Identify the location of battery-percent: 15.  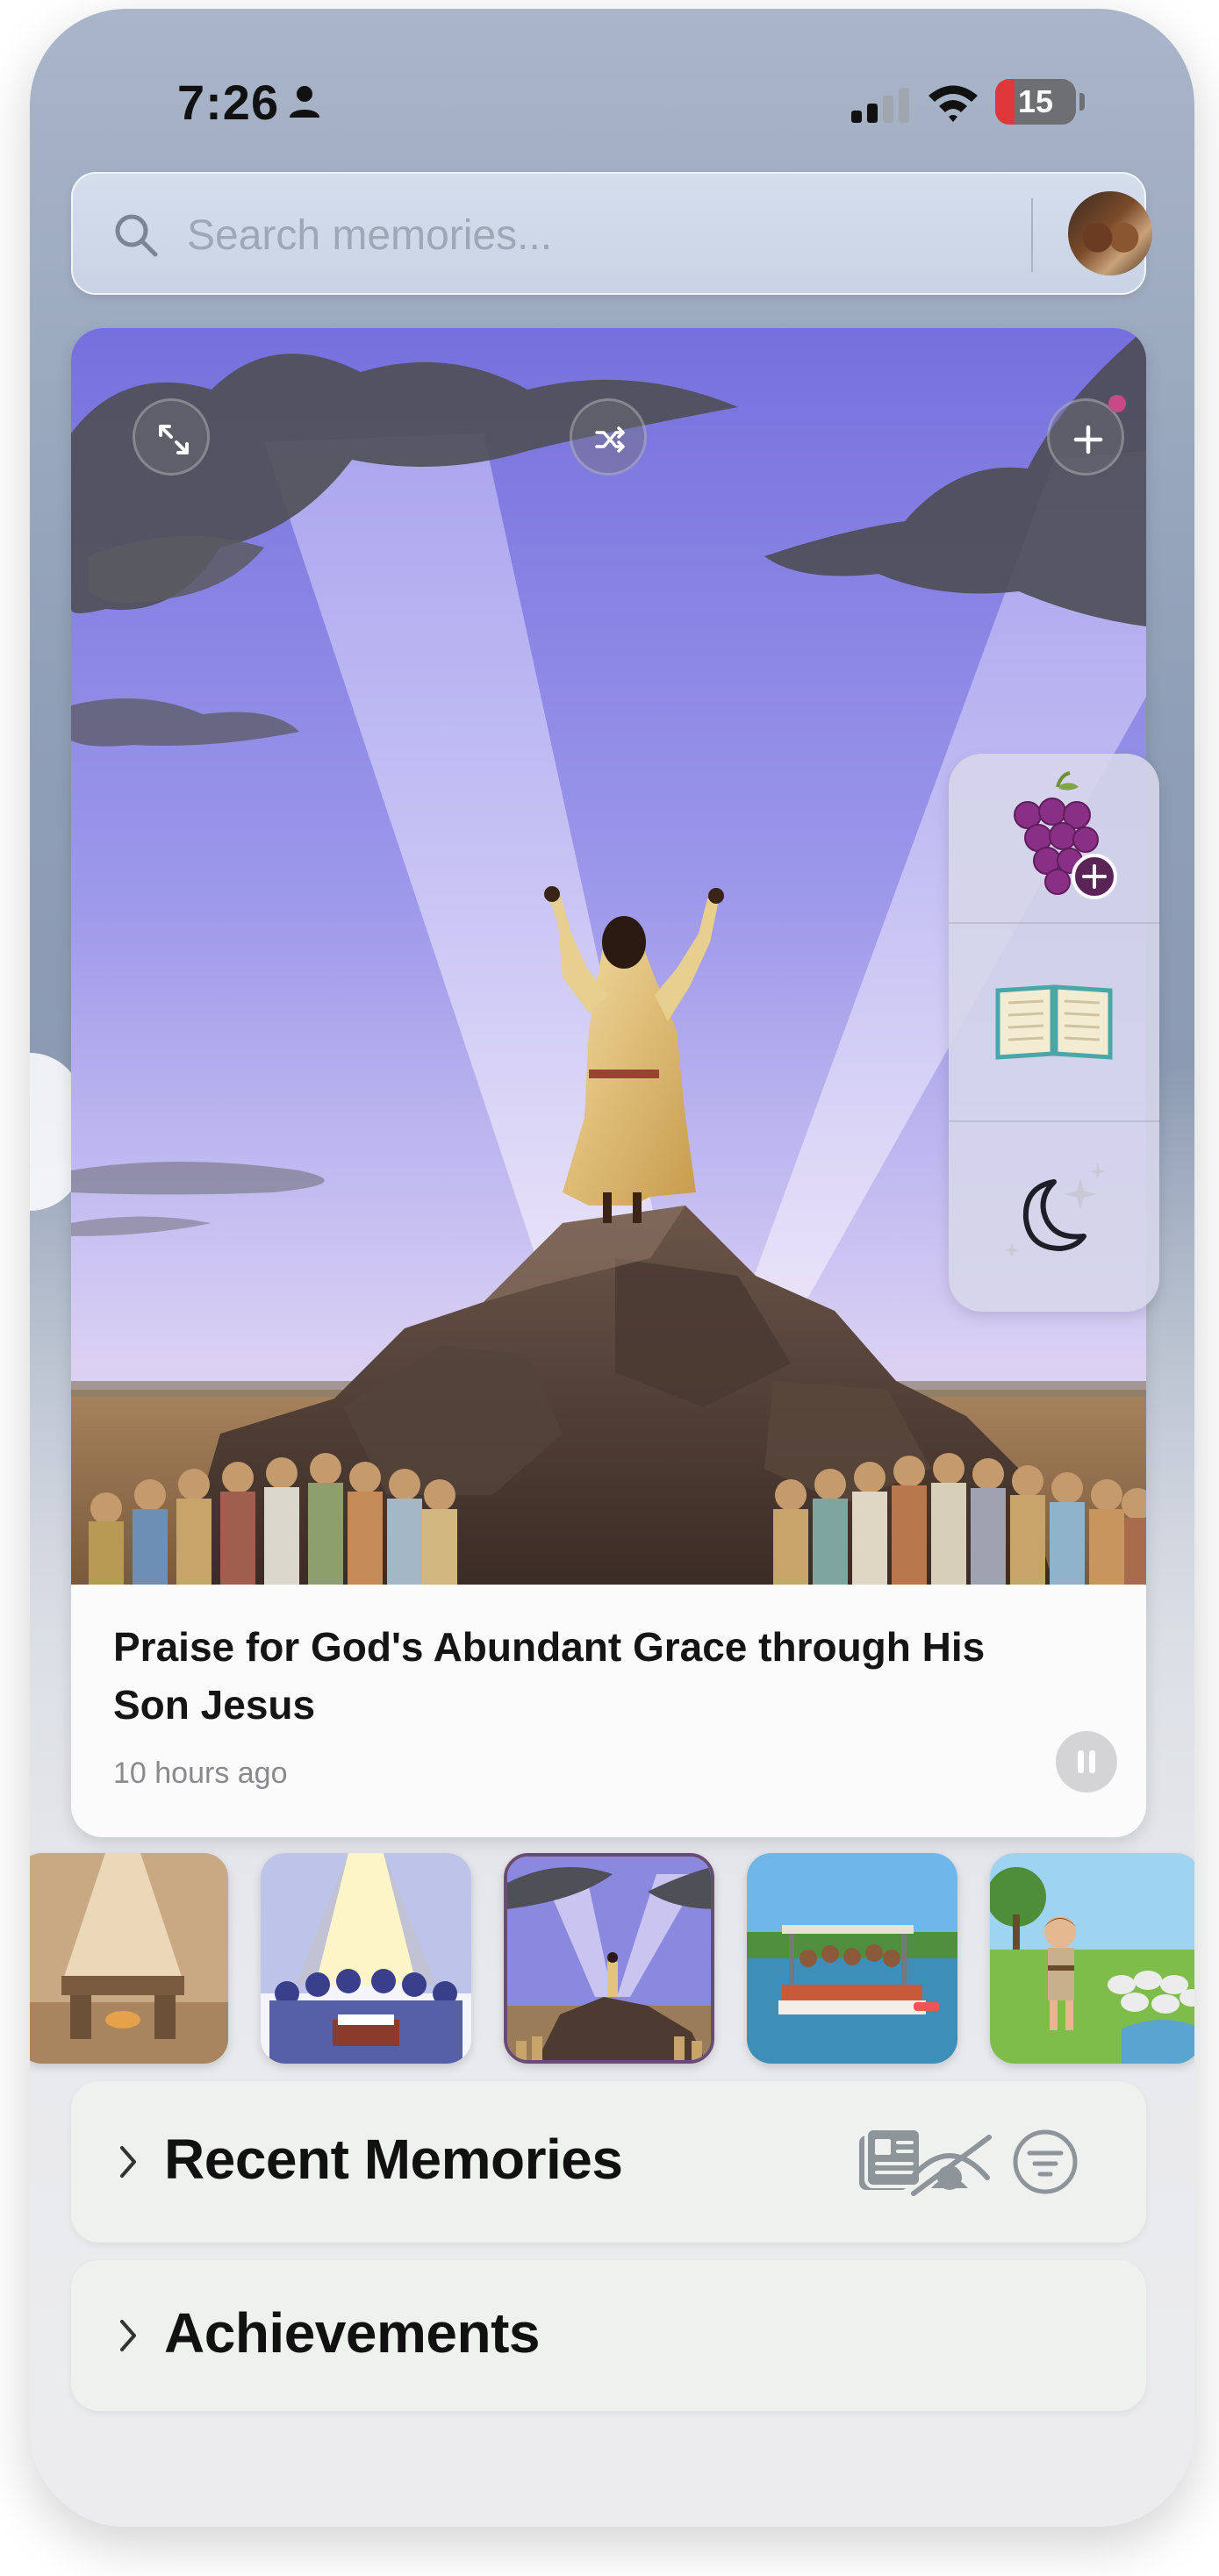
(1035, 101).